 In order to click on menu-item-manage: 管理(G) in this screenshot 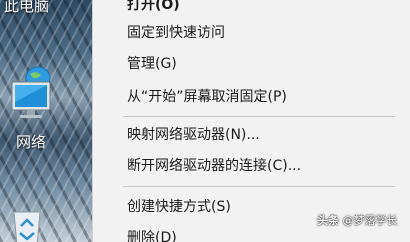, I will do `click(251, 64)`.